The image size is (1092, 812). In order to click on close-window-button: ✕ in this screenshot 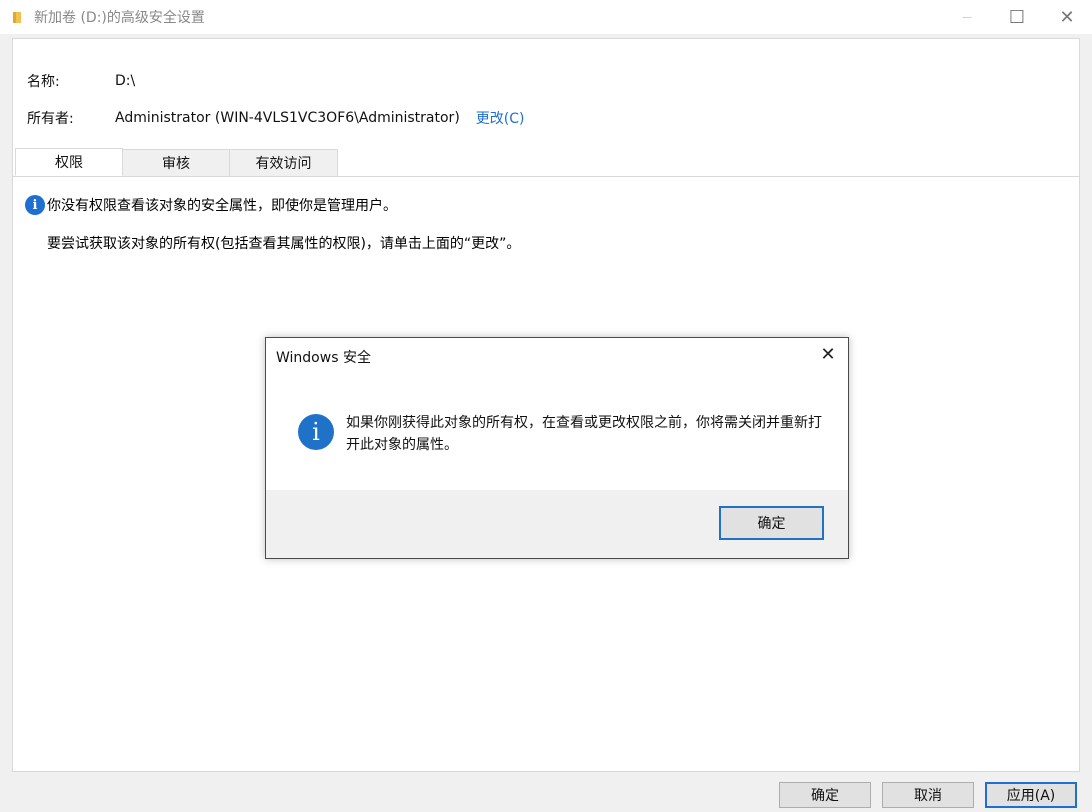, I will do `click(1067, 17)`.